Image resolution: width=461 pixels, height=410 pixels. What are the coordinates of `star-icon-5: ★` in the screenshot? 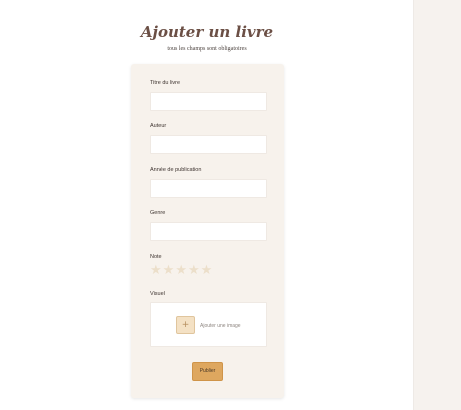 It's located at (207, 270).